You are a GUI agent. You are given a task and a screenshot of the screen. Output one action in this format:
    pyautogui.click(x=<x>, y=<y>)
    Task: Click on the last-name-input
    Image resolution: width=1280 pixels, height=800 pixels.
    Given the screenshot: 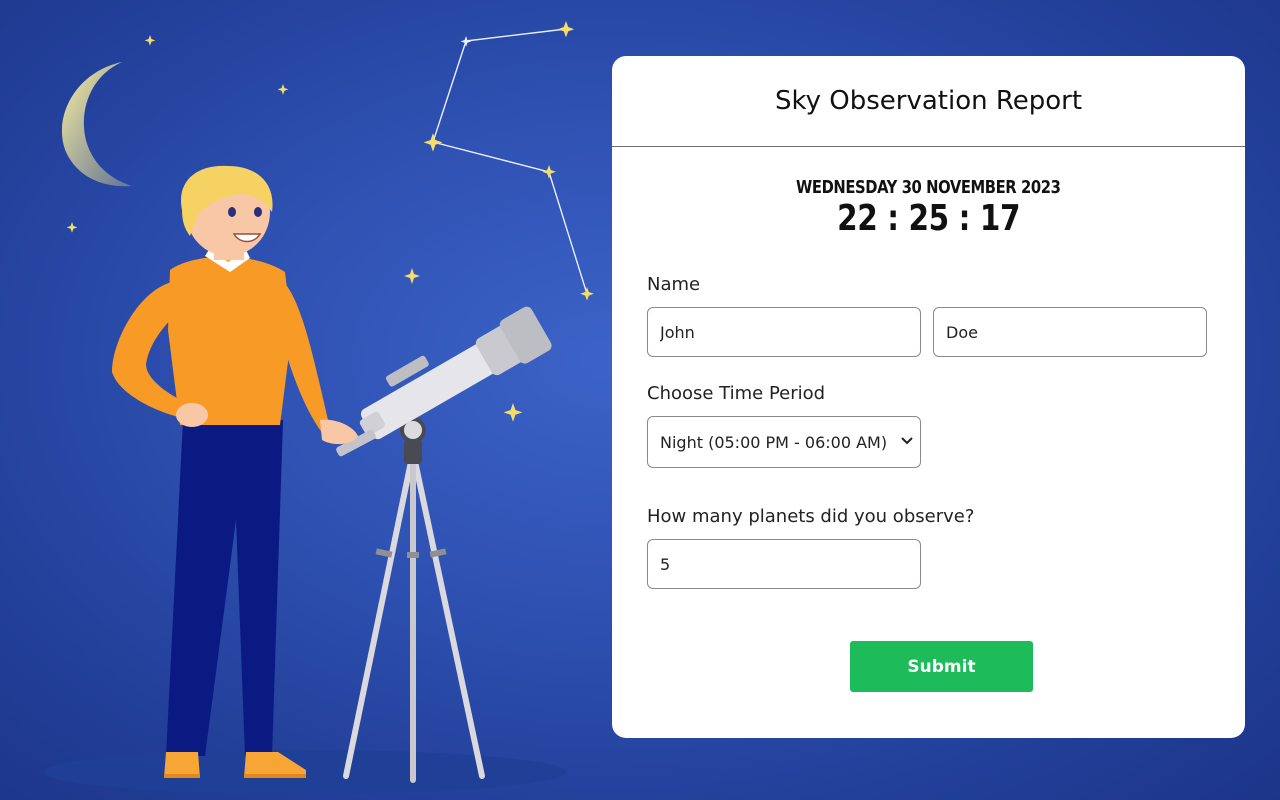 What is the action you would take?
    pyautogui.click(x=1070, y=332)
    